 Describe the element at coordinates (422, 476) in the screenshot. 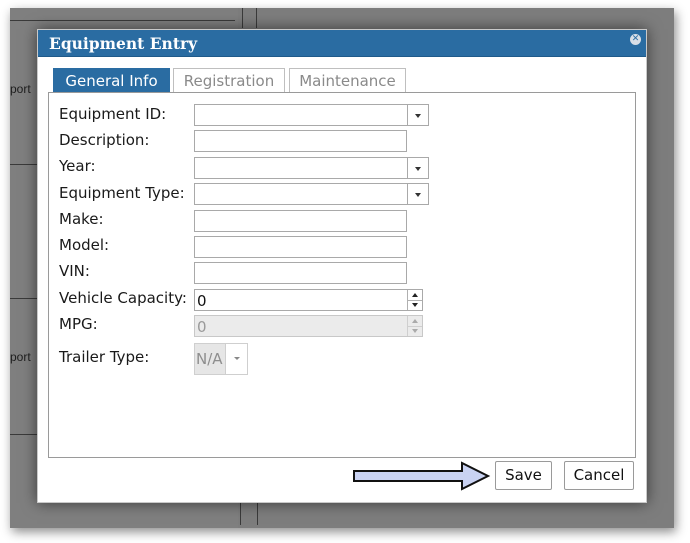

I see `arrow-right-icon` at that location.